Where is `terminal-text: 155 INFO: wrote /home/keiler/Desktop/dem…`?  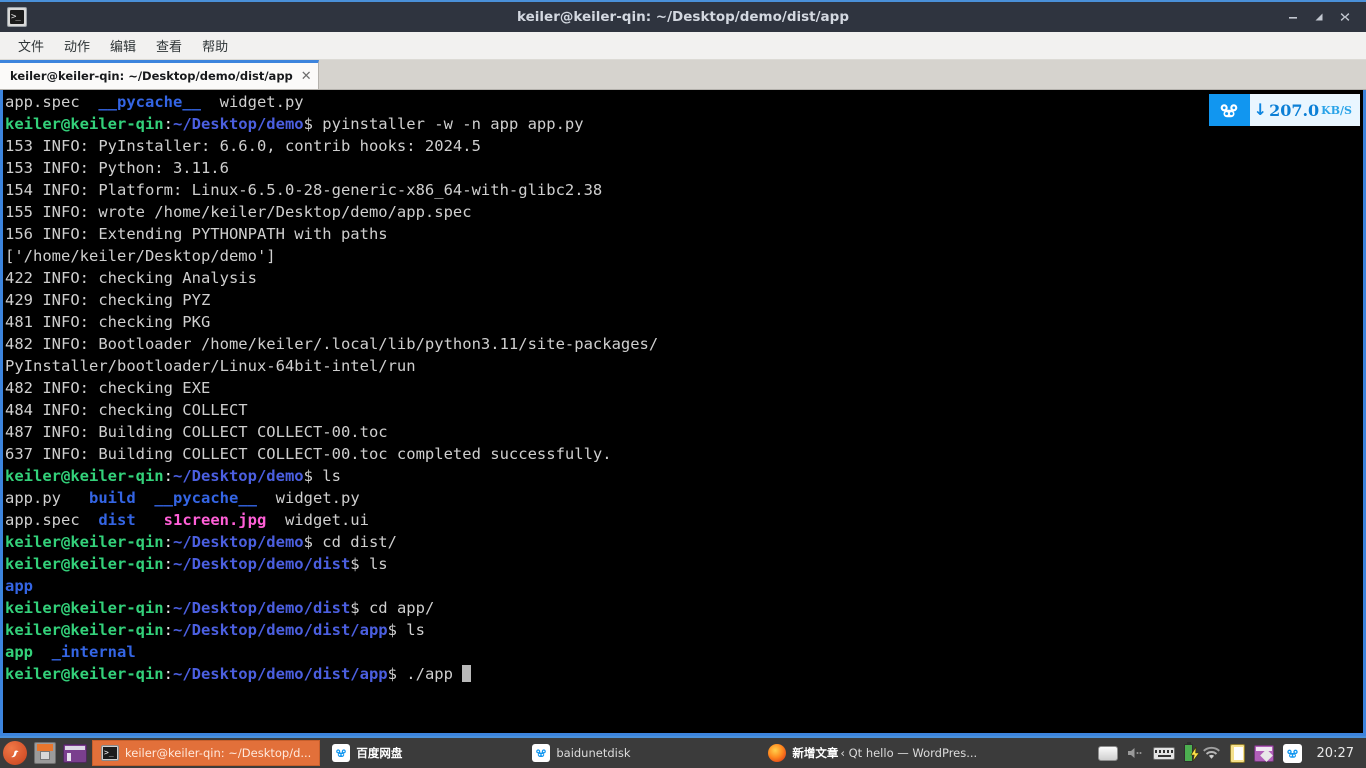
terminal-text: 155 INFO: wrote /home/keiler/Desktop/dem… is located at coordinates (238, 212).